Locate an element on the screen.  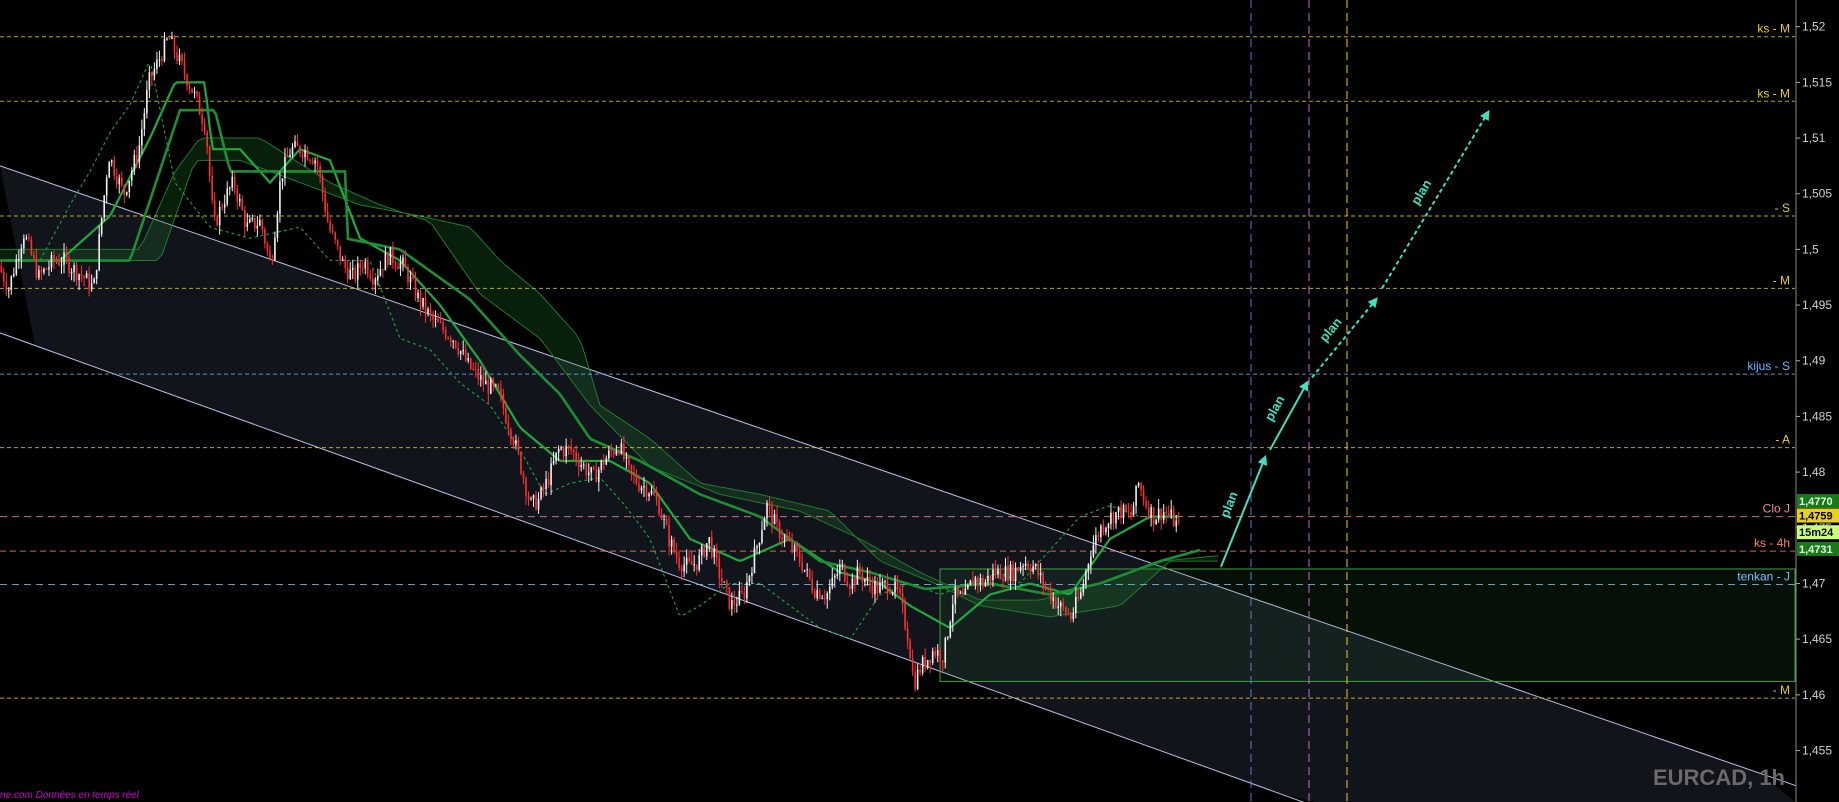
plan-label: plan is located at coordinates (1275, 408).